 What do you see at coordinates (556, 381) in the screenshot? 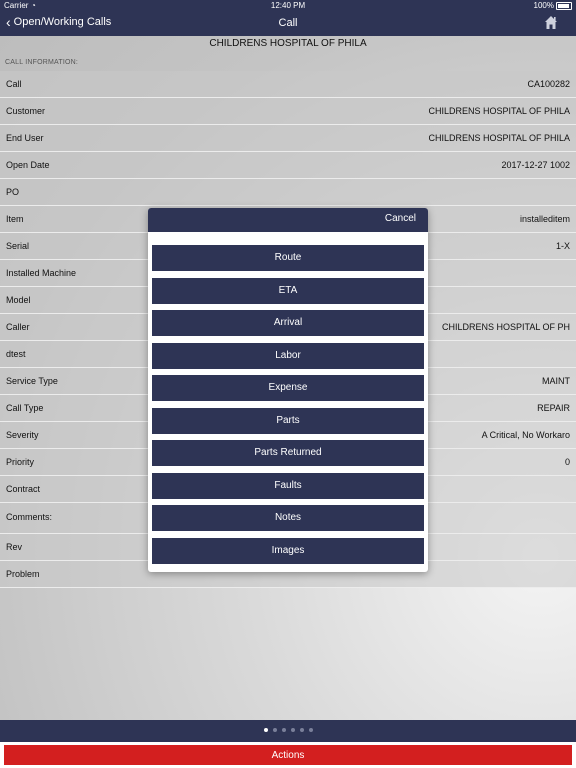
I see `field-value: MAINT` at bounding box center [556, 381].